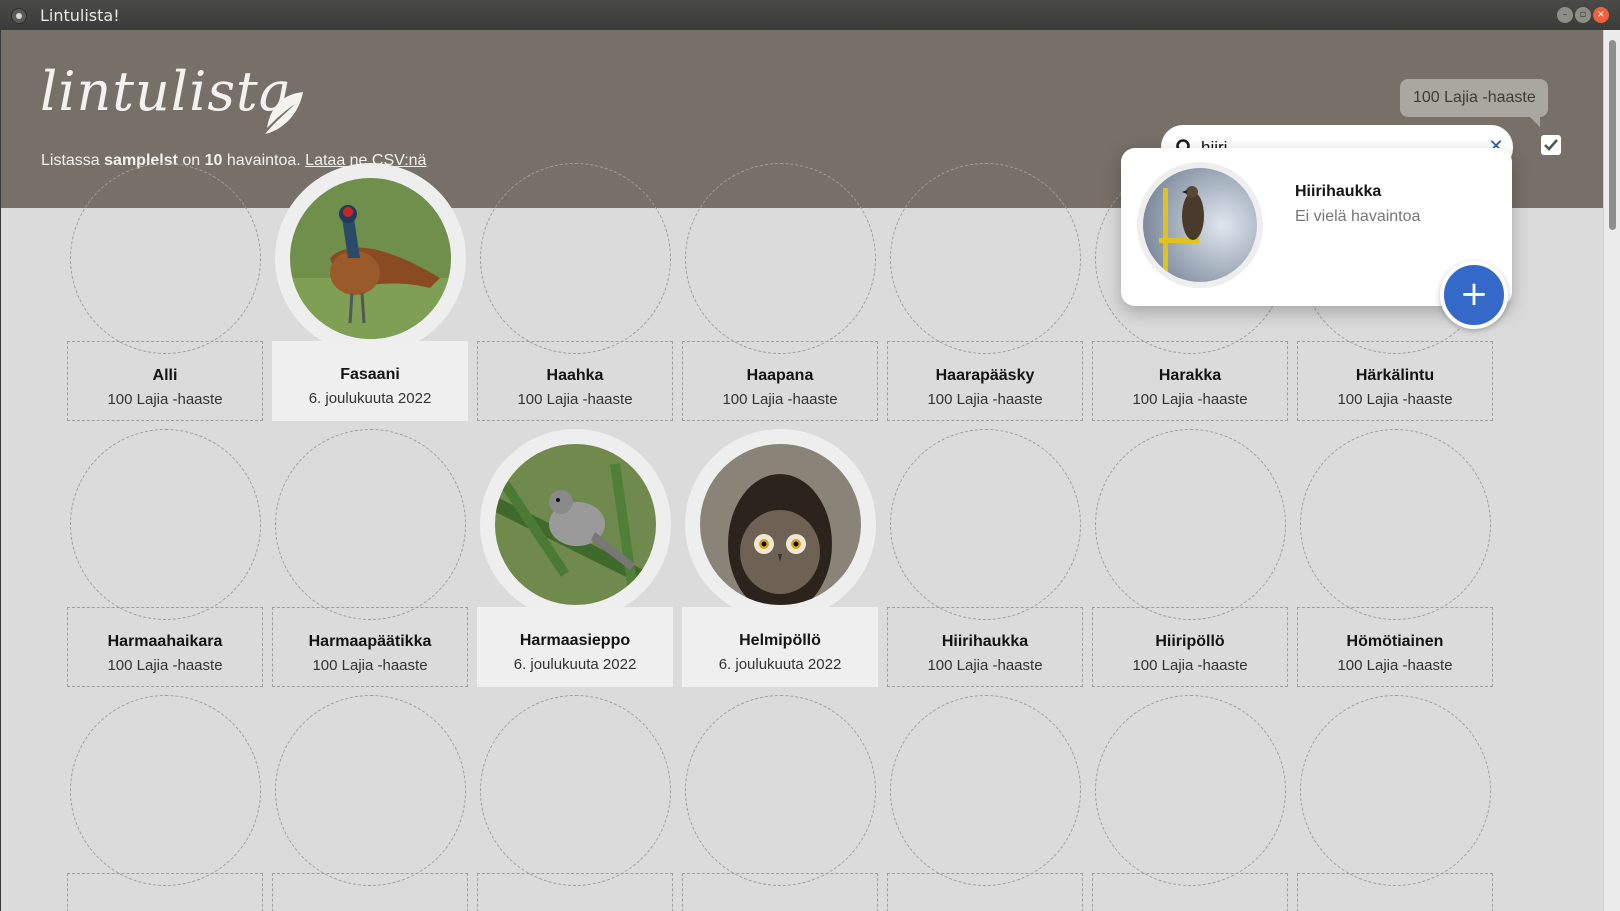 The height and width of the screenshot is (911, 1620). I want to click on checkmark-icon, so click(1551, 145).